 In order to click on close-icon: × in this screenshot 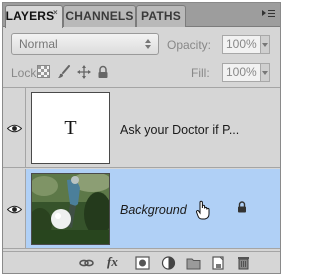, I will do `click(55, 12)`.